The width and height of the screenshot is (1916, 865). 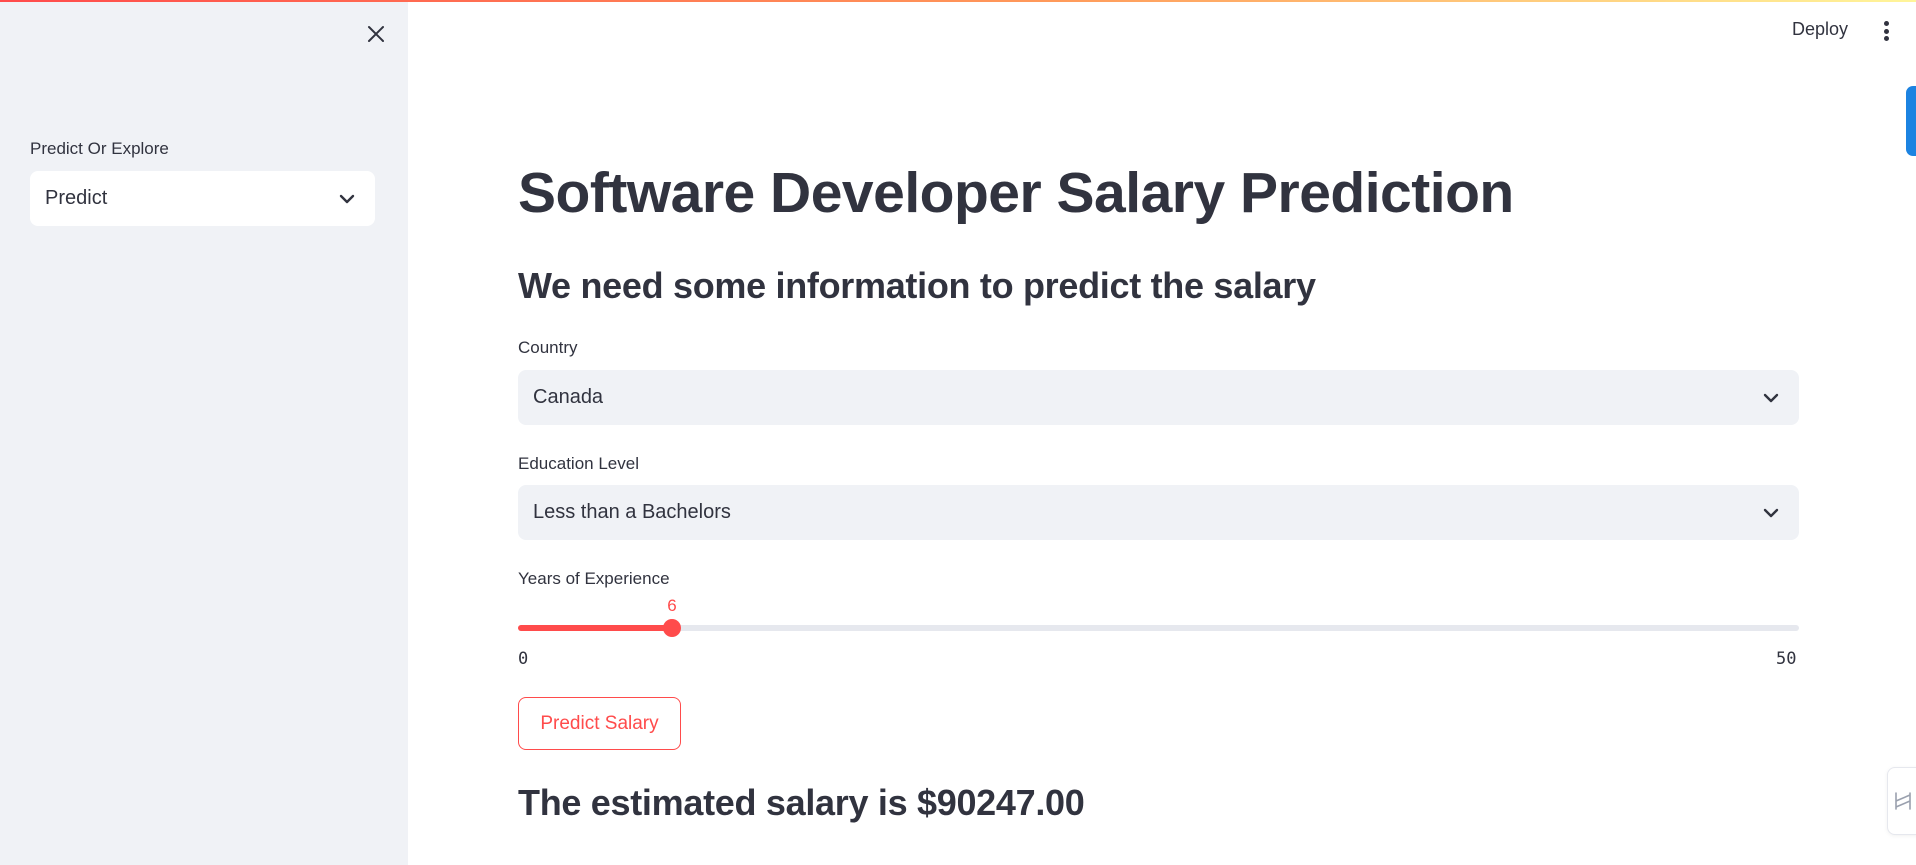 I want to click on experience-slider-thumb, so click(x=672, y=628).